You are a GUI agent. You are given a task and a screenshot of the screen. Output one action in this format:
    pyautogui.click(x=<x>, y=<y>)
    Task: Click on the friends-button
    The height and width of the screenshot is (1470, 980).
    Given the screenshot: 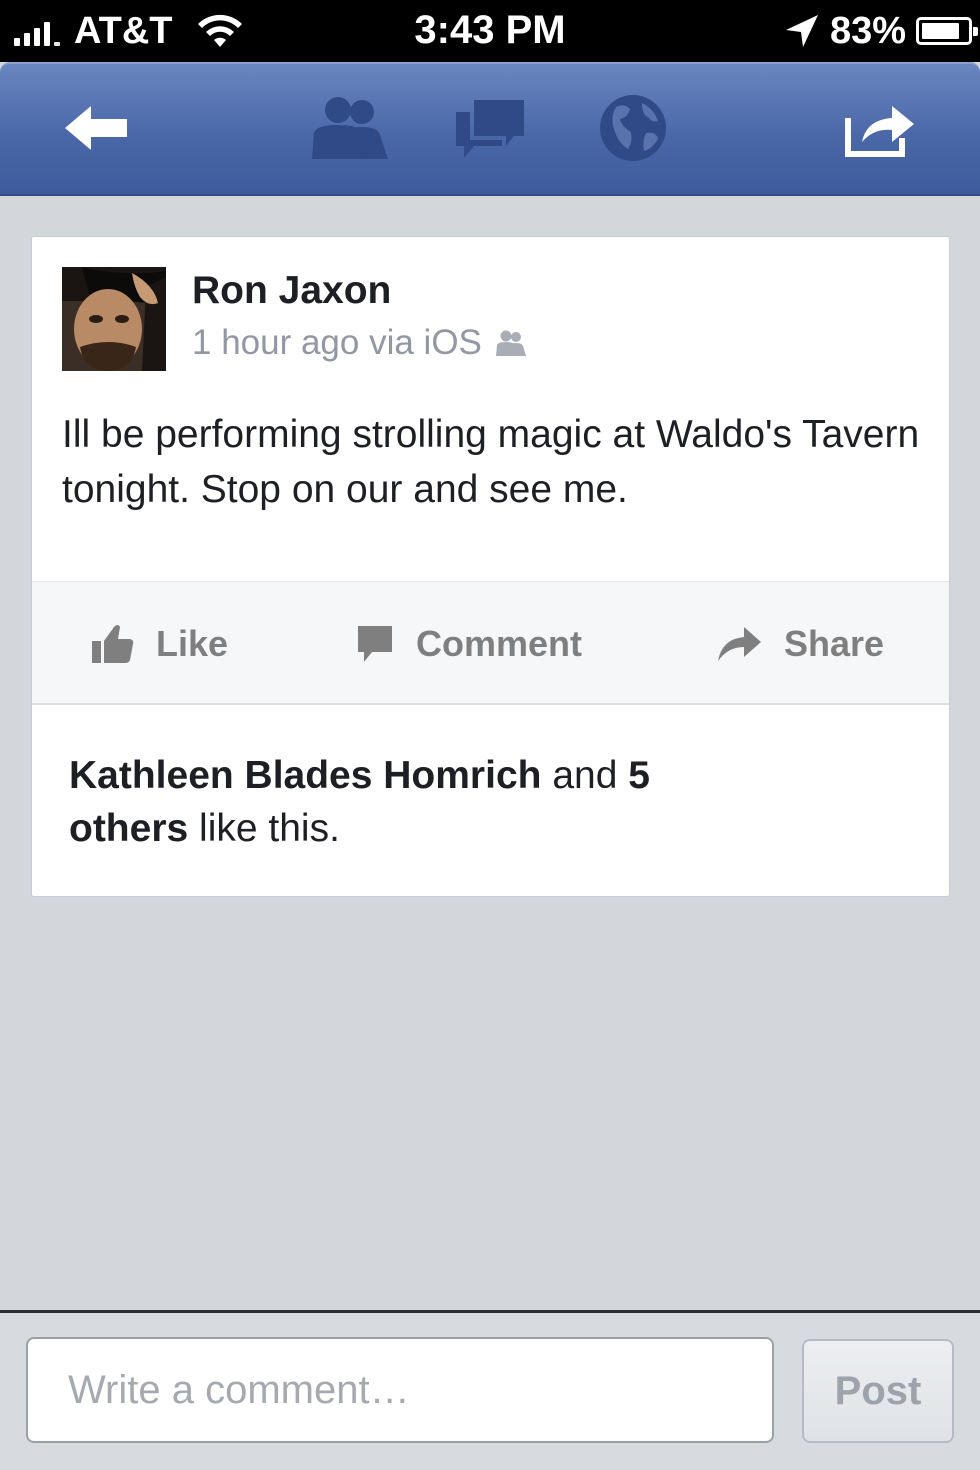 What is the action you would take?
    pyautogui.click(x=350, y=128)
    